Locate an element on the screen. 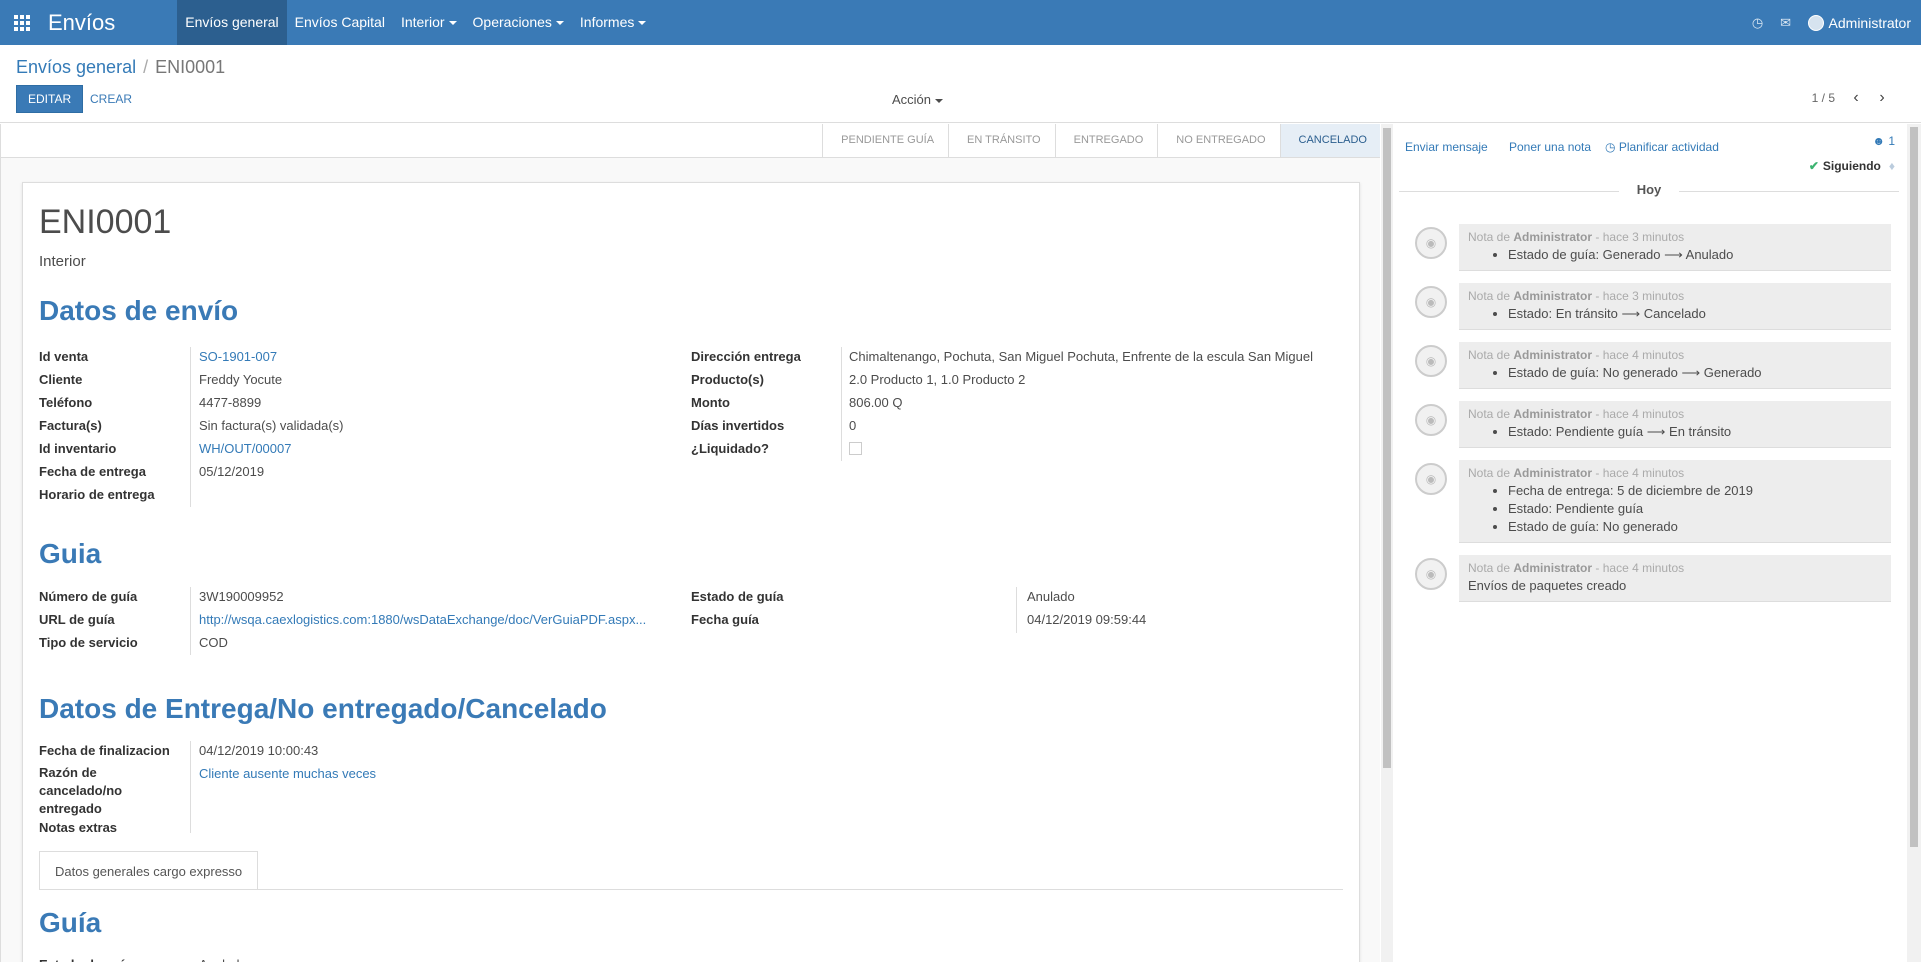 The height and width of the screenshot is (962, 1921). record-title: ENI0001 is located at coordinates (105, 222).